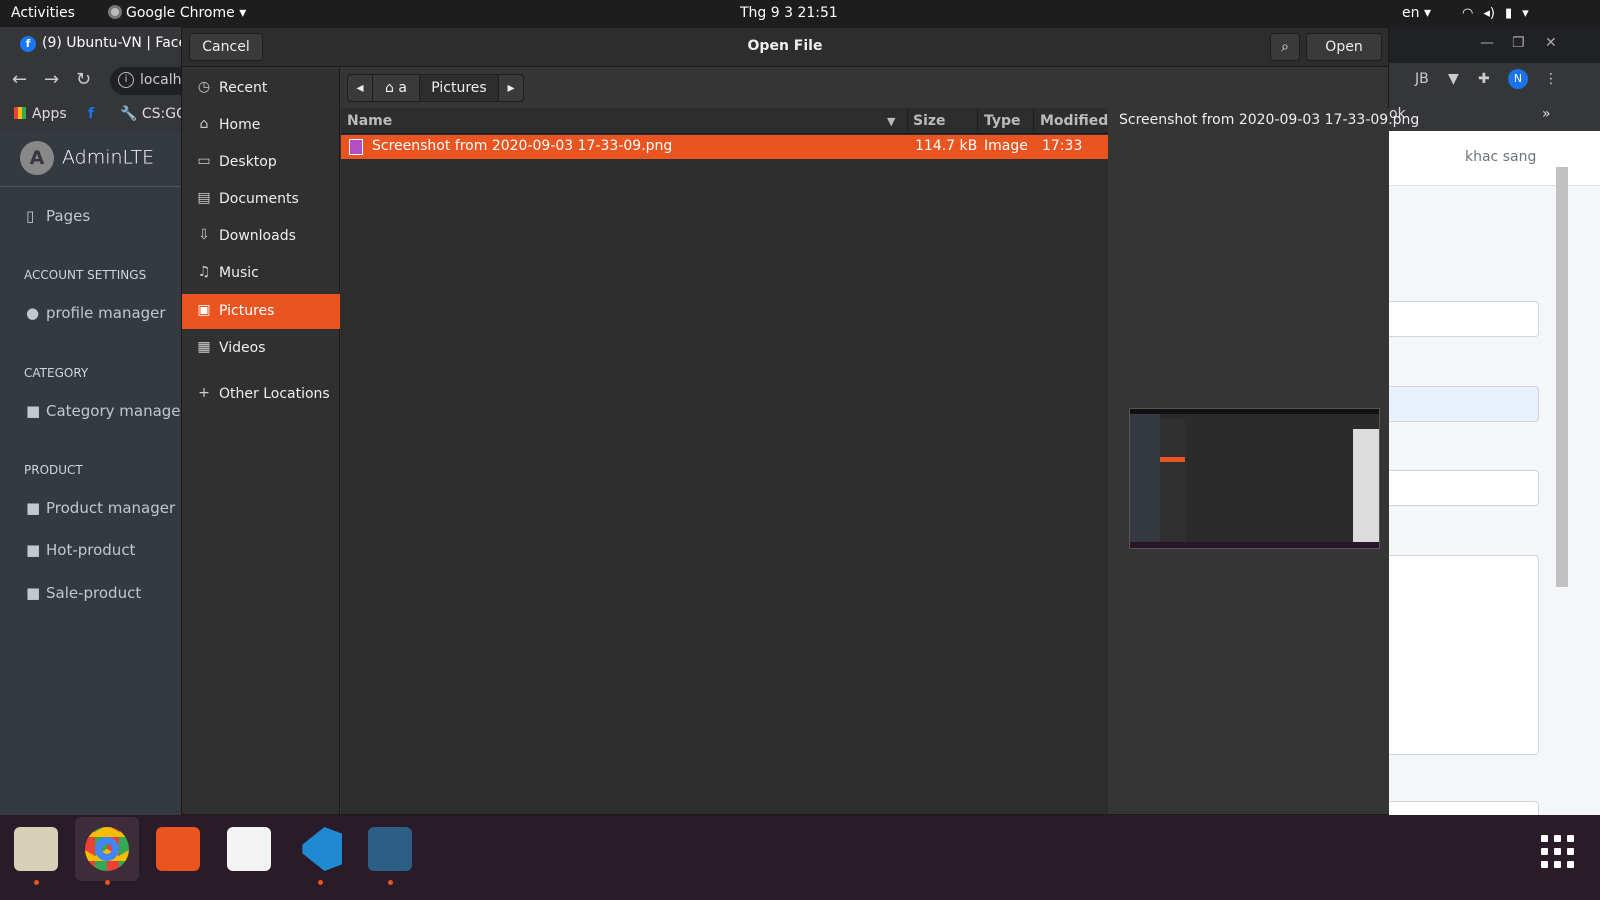 Image resolution: width=1600 pixels, height=900 pixels. What do you see at coordinates (261, 273) in the screenshot?
I see `place-music: ♫ Music` at bounding box center [261, 273].